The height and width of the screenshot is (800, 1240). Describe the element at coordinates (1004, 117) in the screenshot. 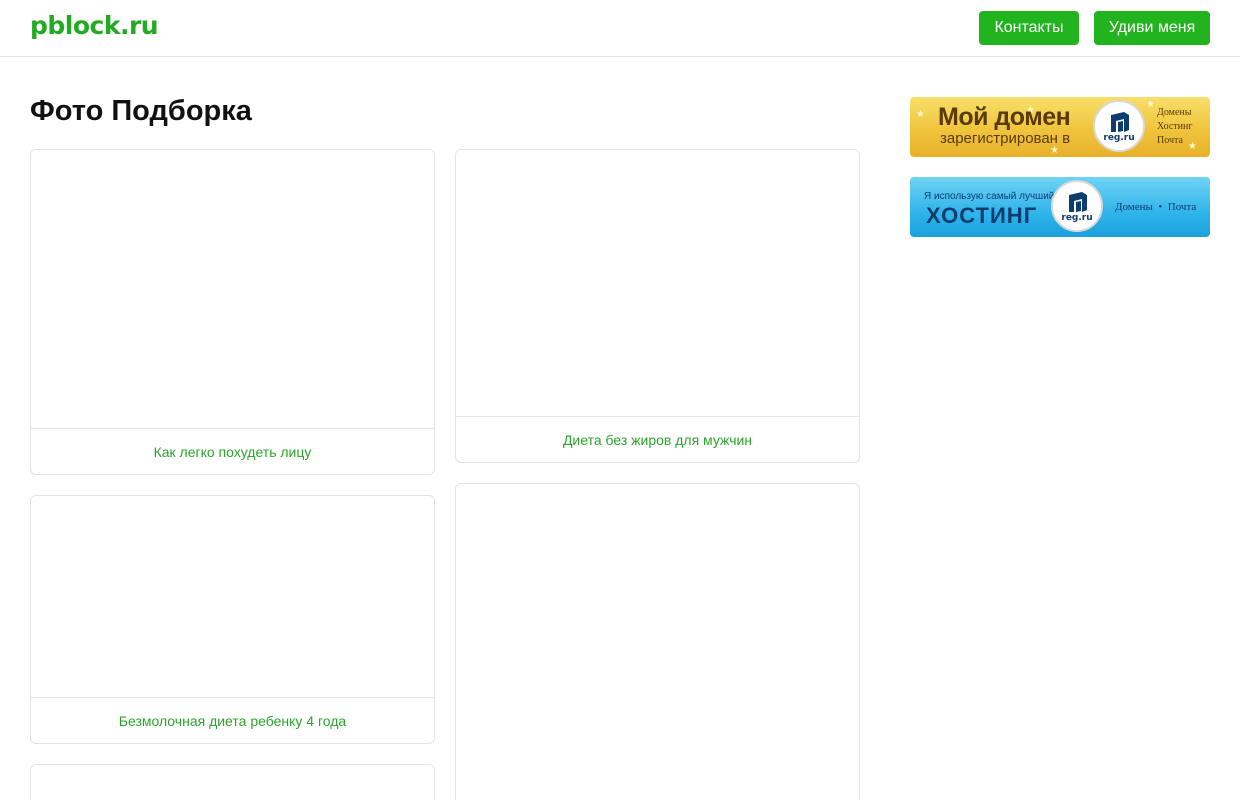

I see `banner-headline: Мой домен` at that location.